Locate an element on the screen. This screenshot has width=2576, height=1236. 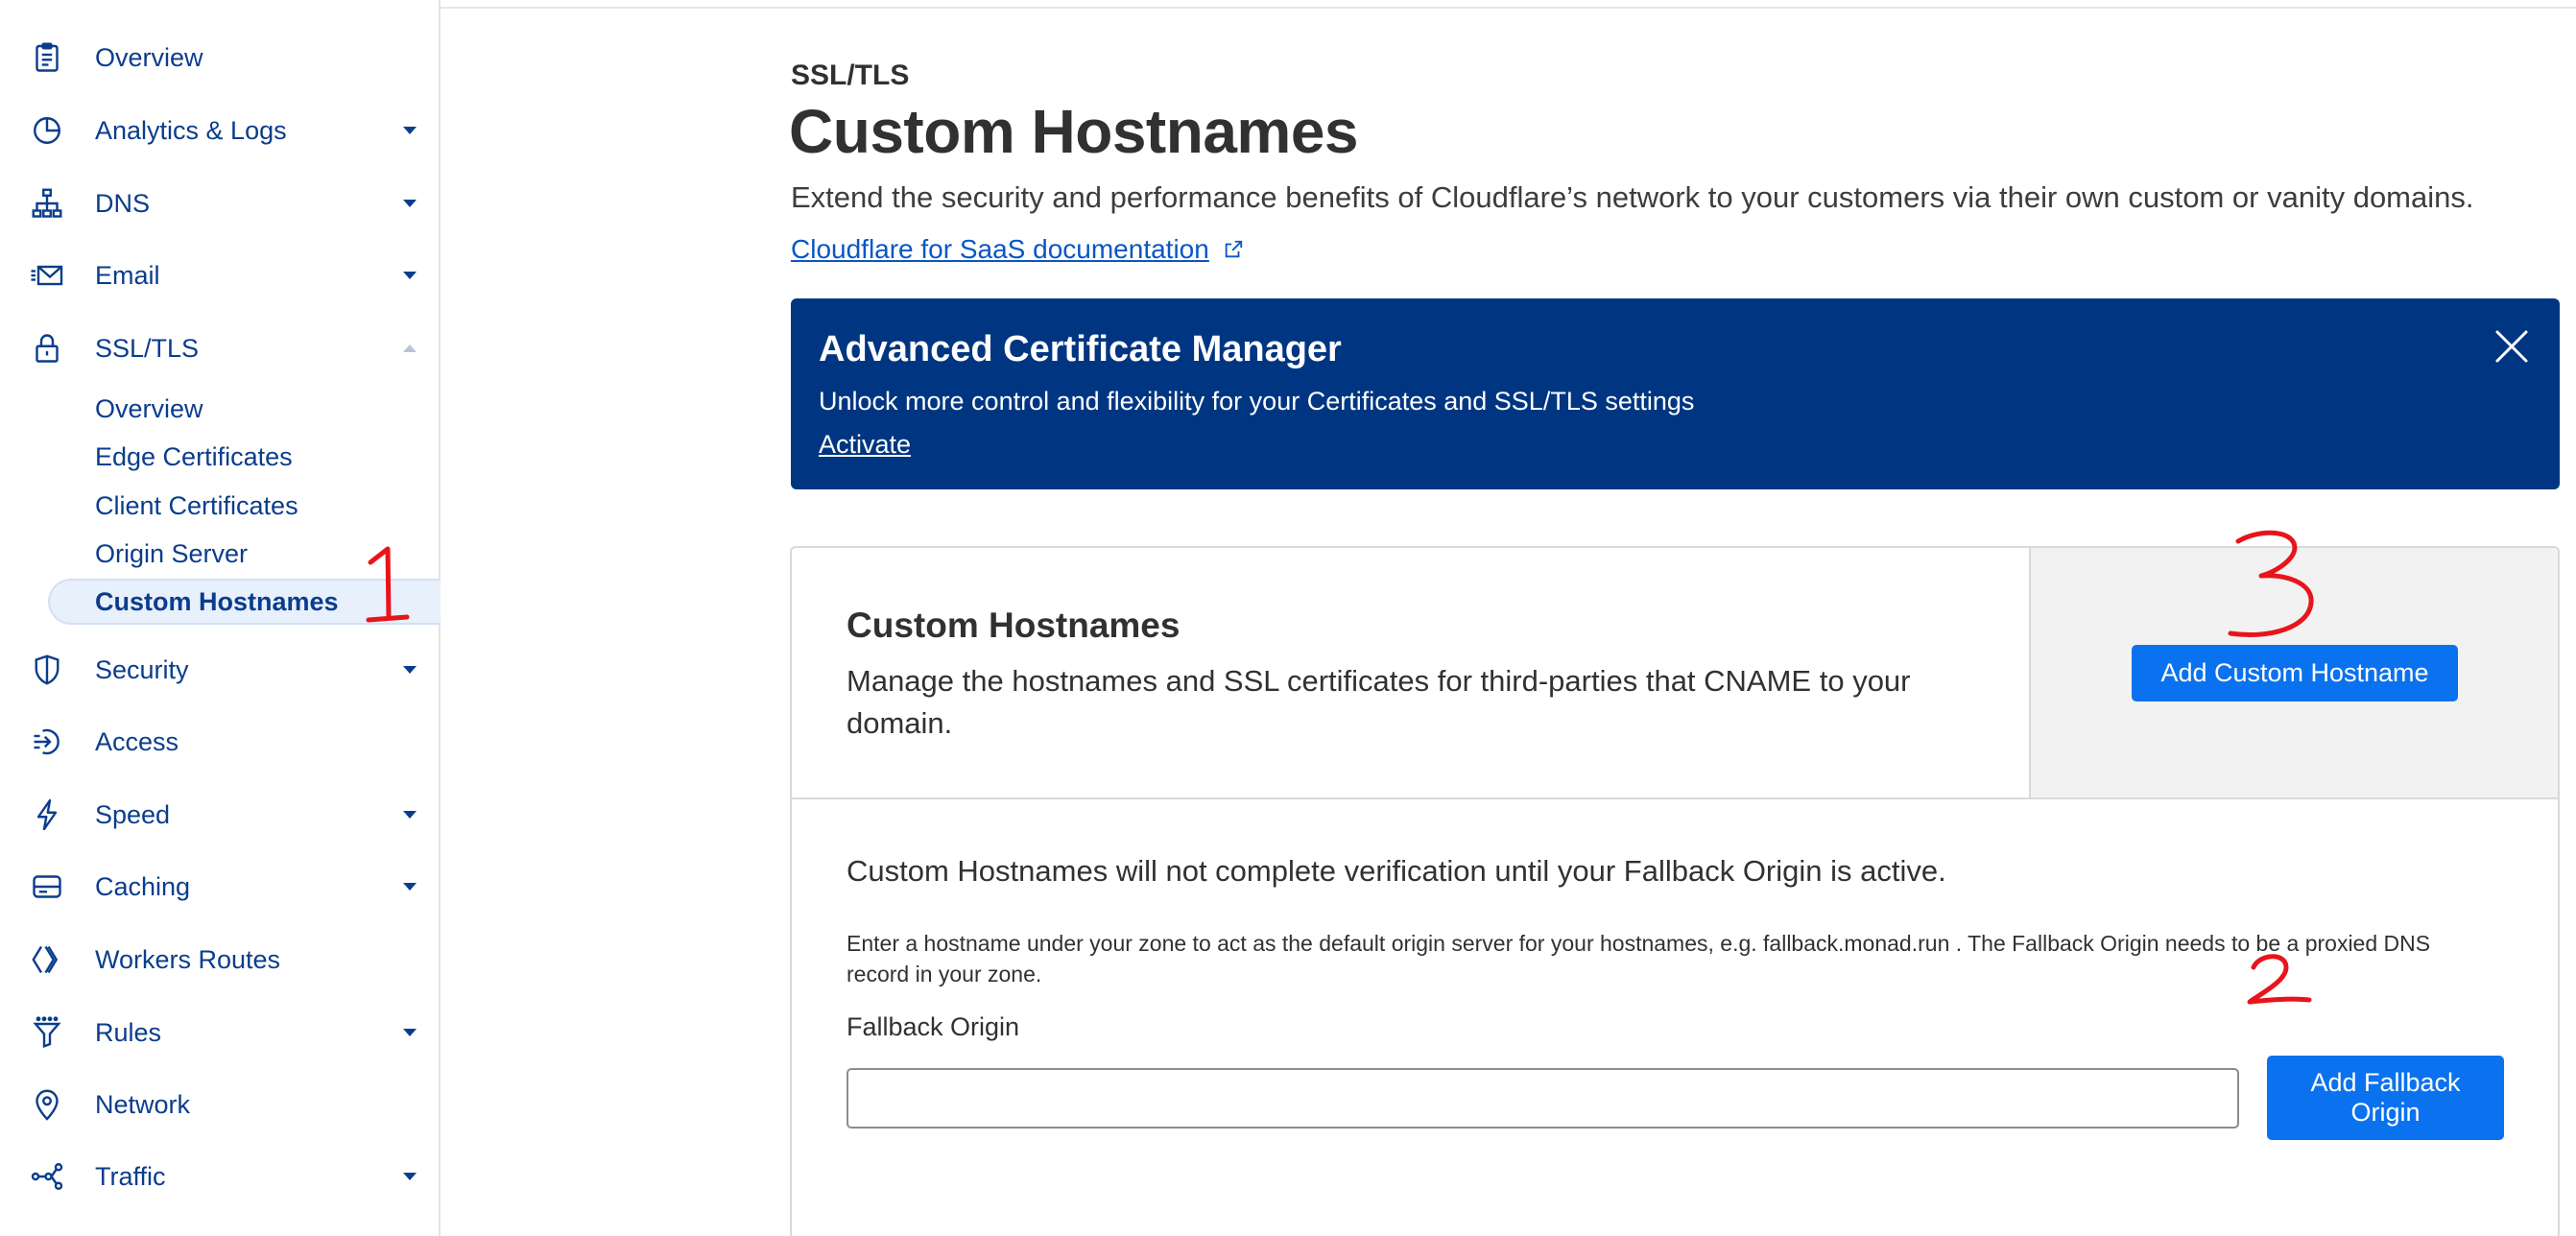
top-divider is located at coordinates (1508, 8).